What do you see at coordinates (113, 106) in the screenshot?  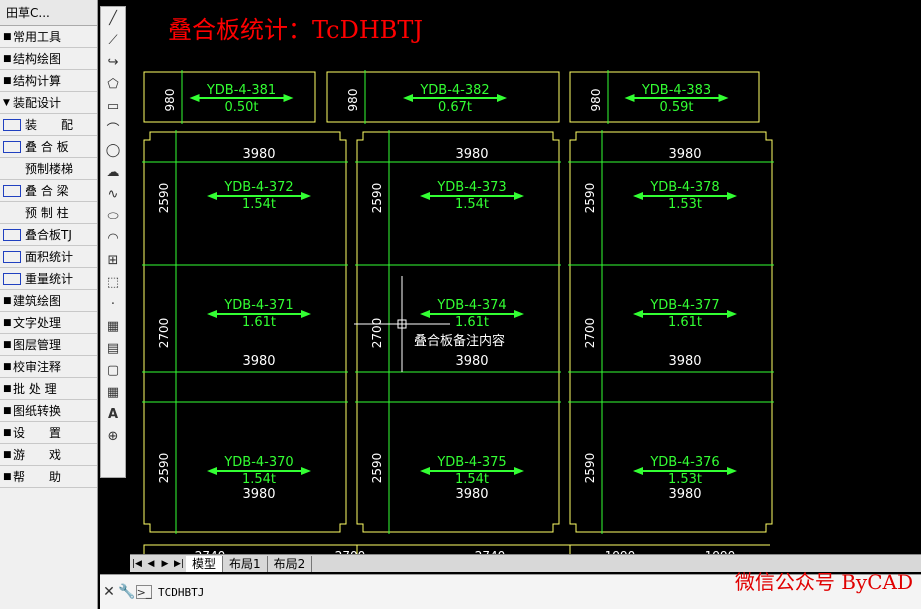 I see `rectangle-icon: ▭` at bounding box center [113, 106].